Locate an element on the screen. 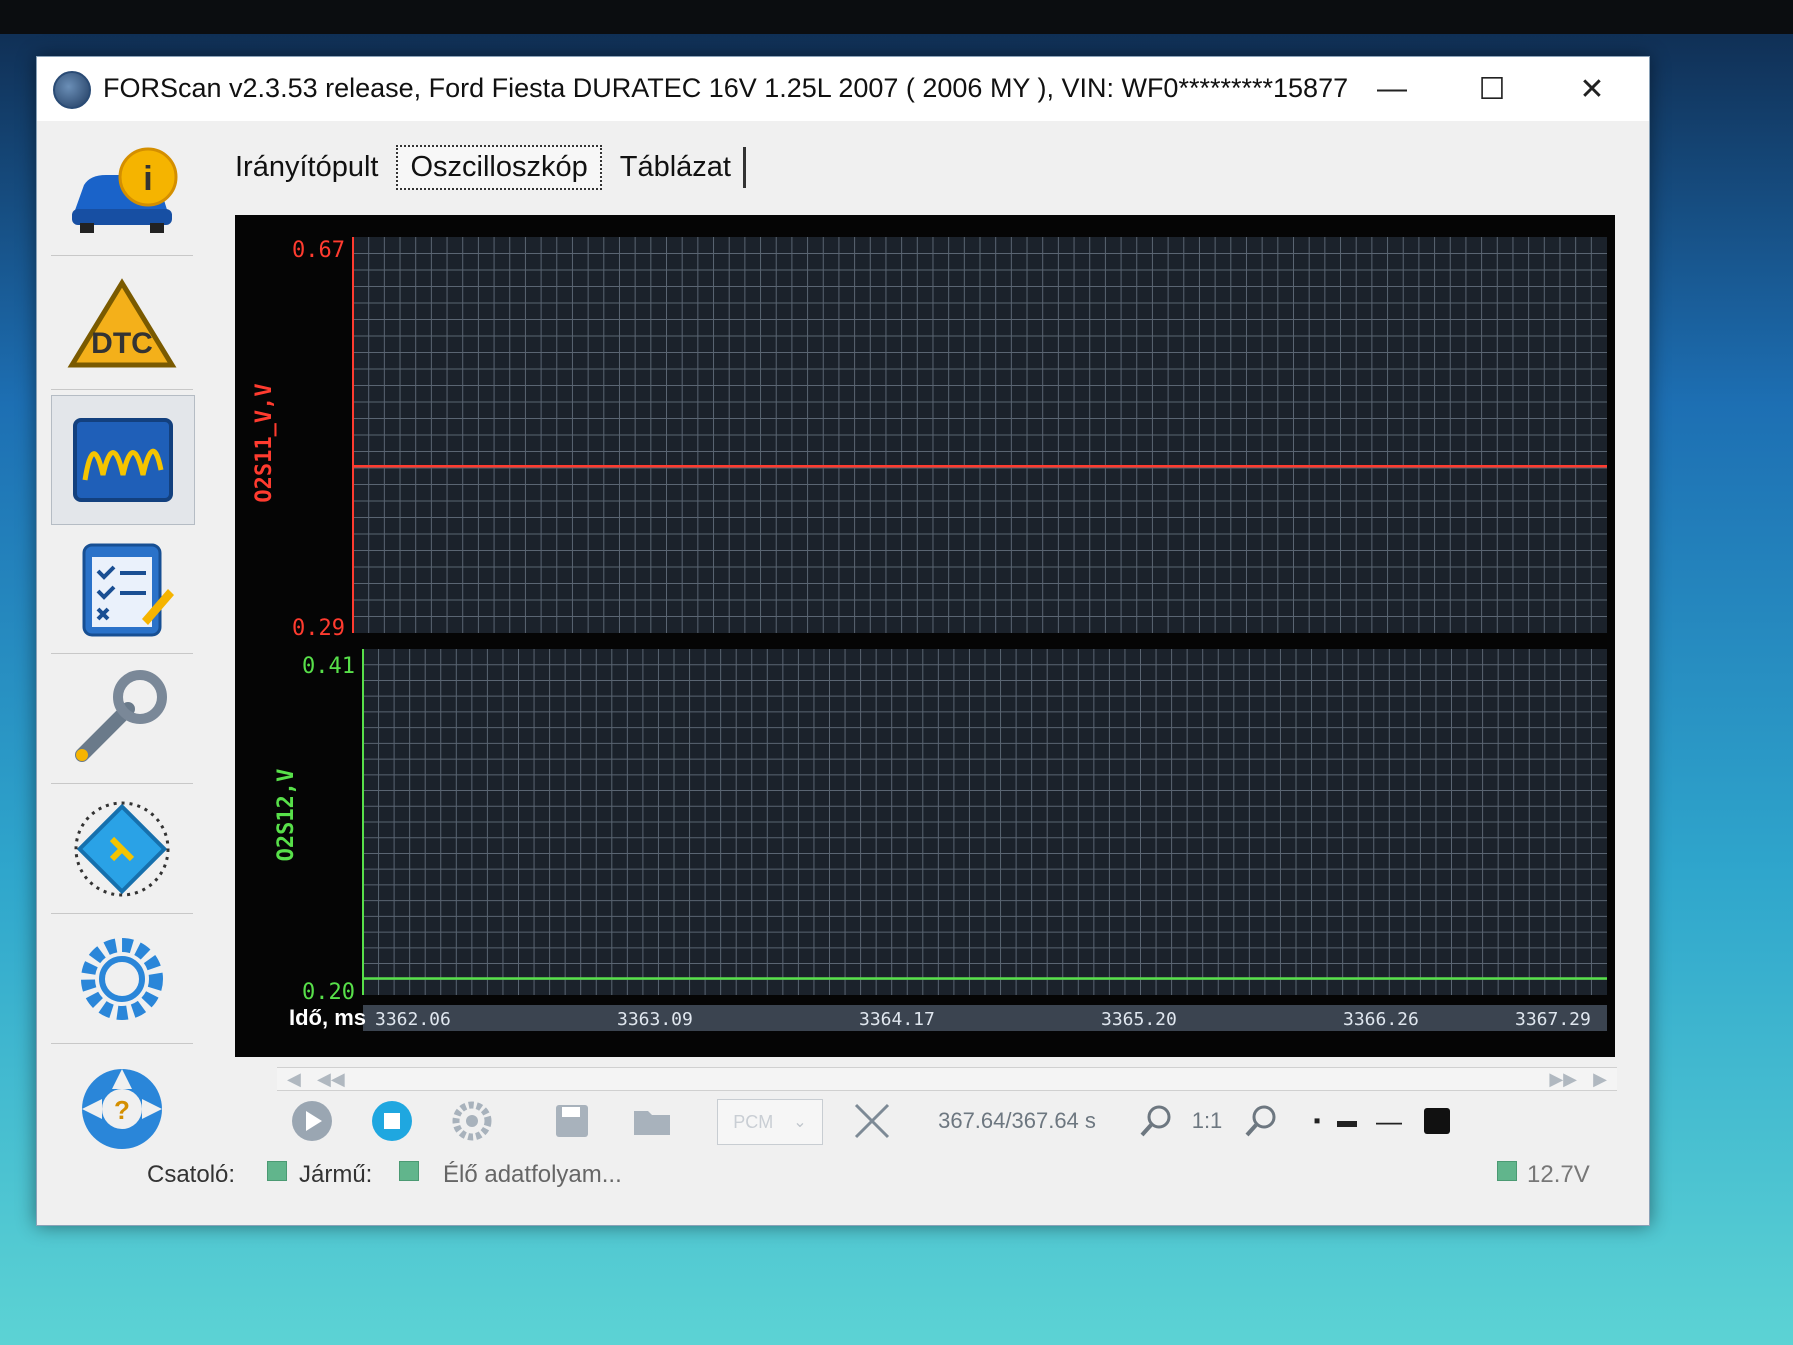 The height and width of the screenshot is (1345, 1793). sidebar-item-settings is located at coordinates (122, 979).